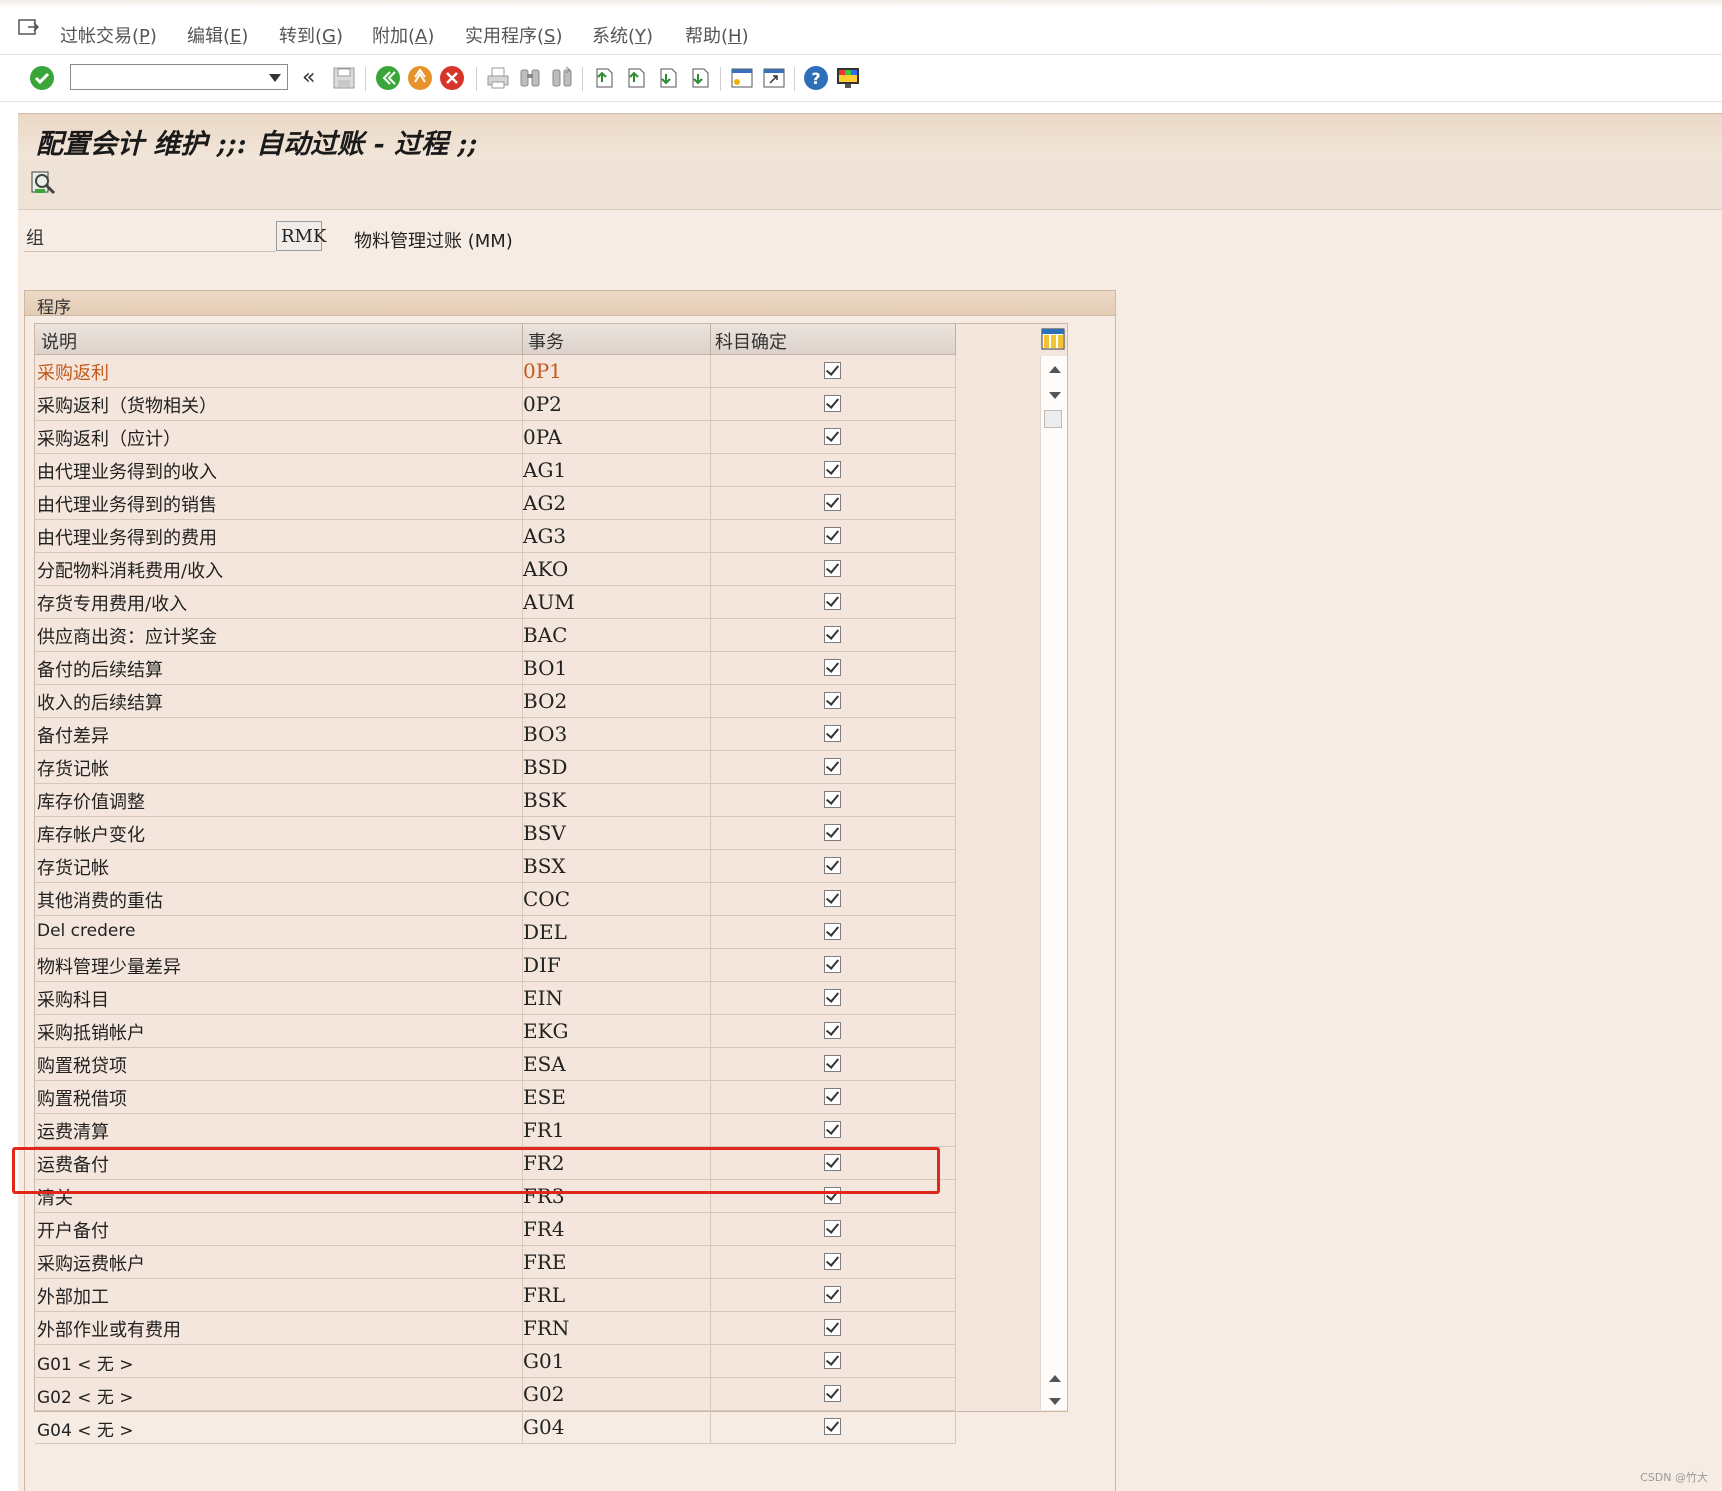 The height and width of the screenshot is (1491, 1722). I want to click on table-row: 采购返利（货物相关） 0P2, so click(495, 404).